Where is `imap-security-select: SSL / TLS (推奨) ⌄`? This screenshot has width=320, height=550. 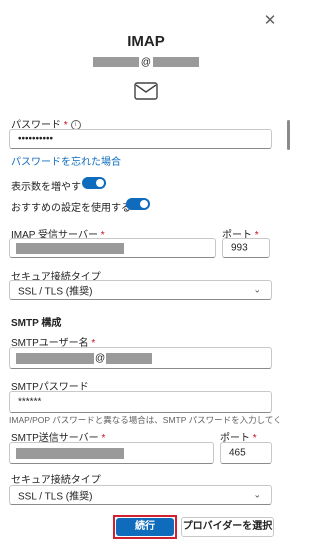
imap-security-select: SSL / TLS (推奨) ⌄ is located at coordinates (140, 290).